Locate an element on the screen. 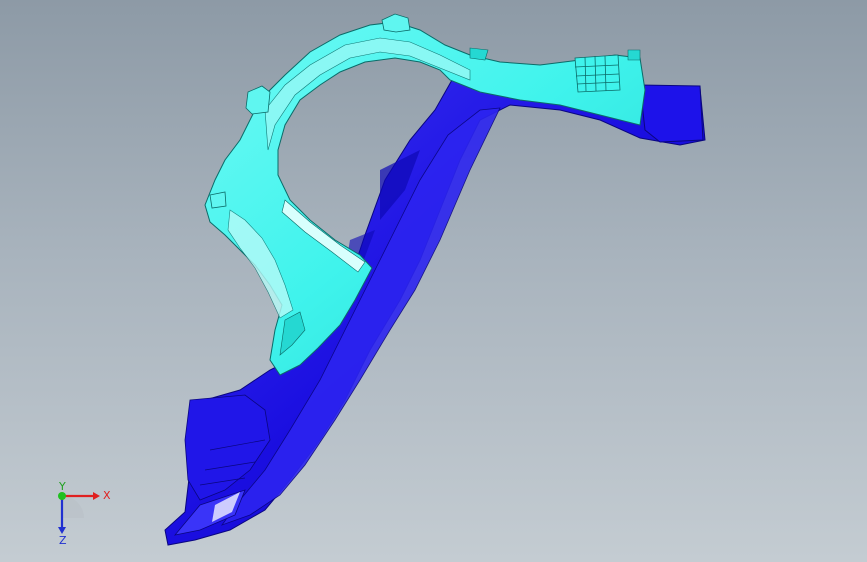 This screenshot has height=562, width=867. triad-plane-shading is located at coordinates (73, 507).